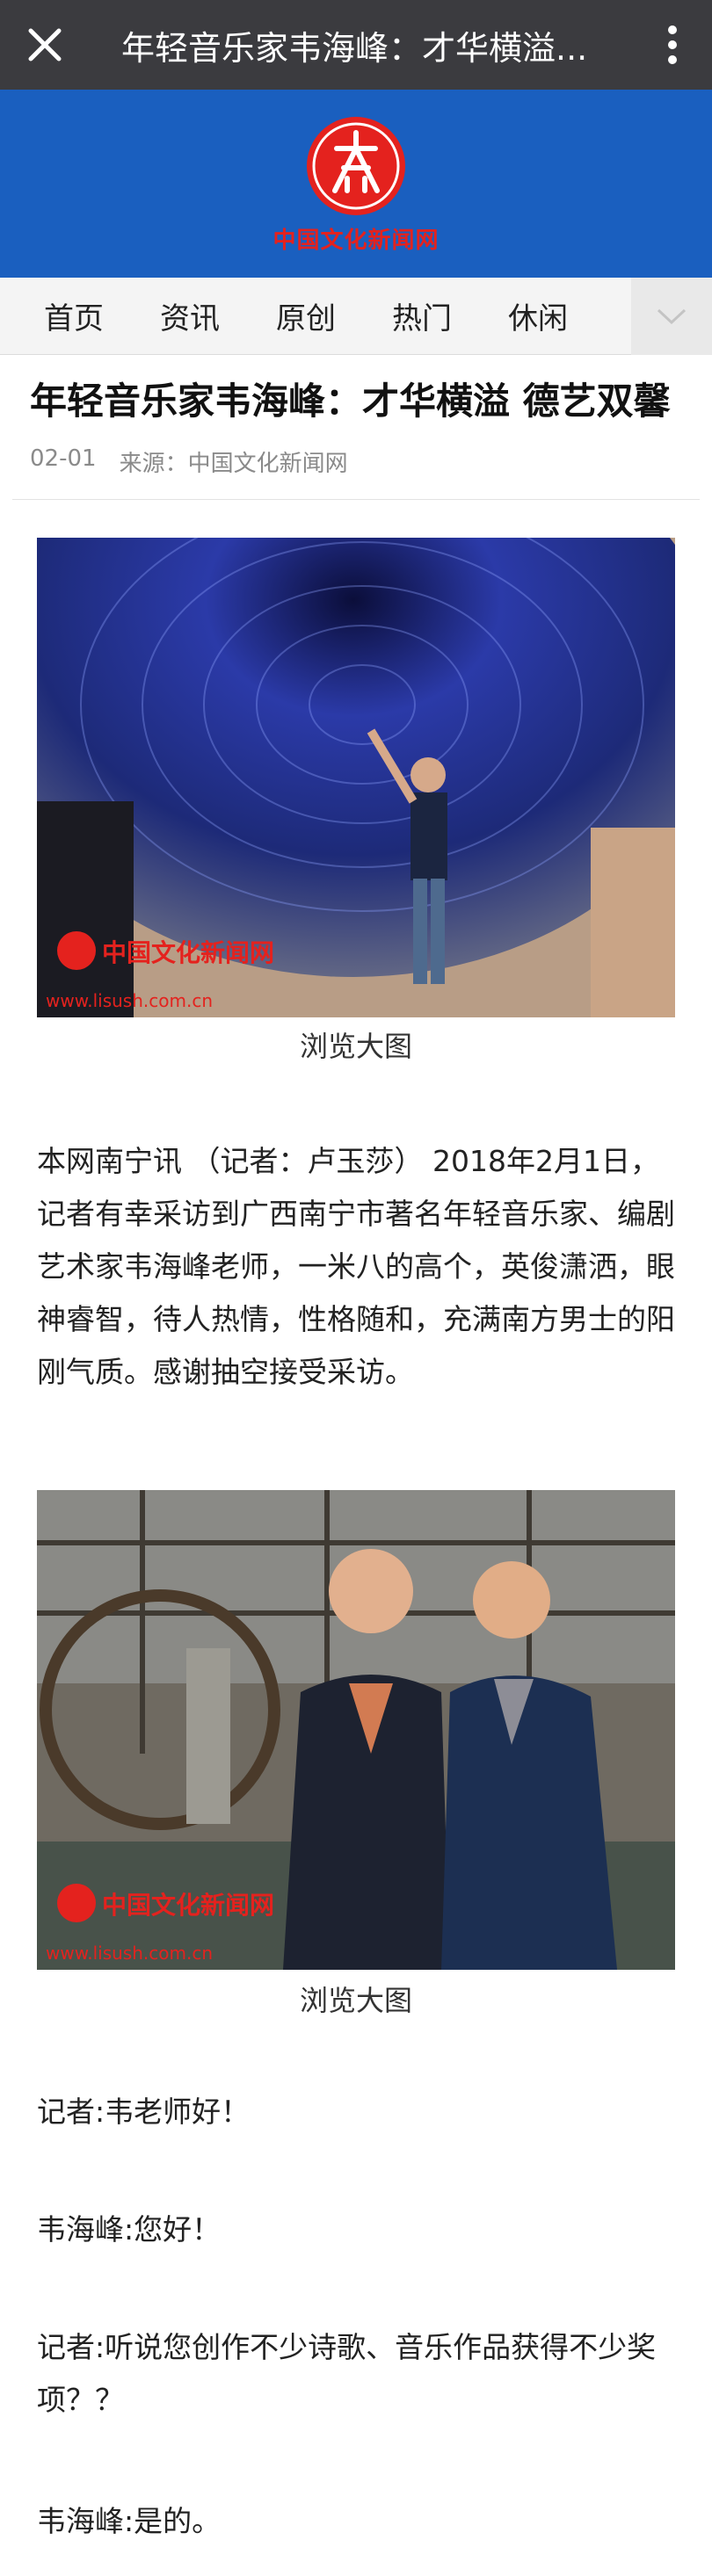  What do you see at coordinates (129, 2229) in the screenshot?
I see `dialogue-line: 韦海峰:您好！` at bounding box center [129, 2229].